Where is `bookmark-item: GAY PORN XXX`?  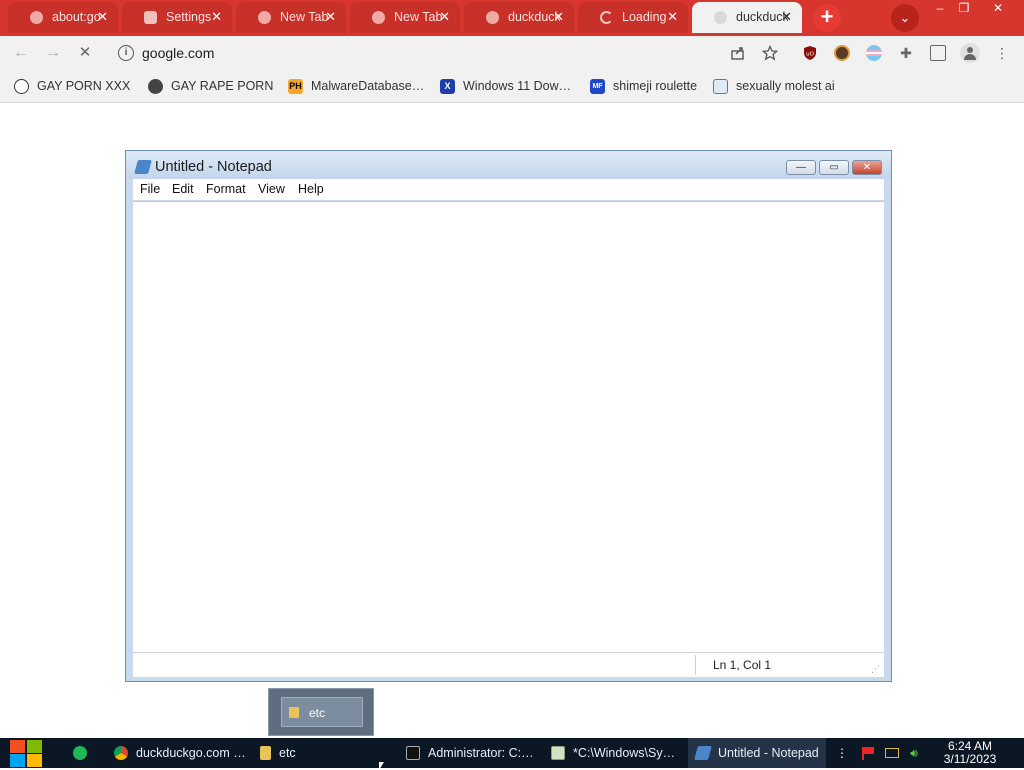 bookmark-item: GAY PORN XXX is located at coordinates (72, 86).